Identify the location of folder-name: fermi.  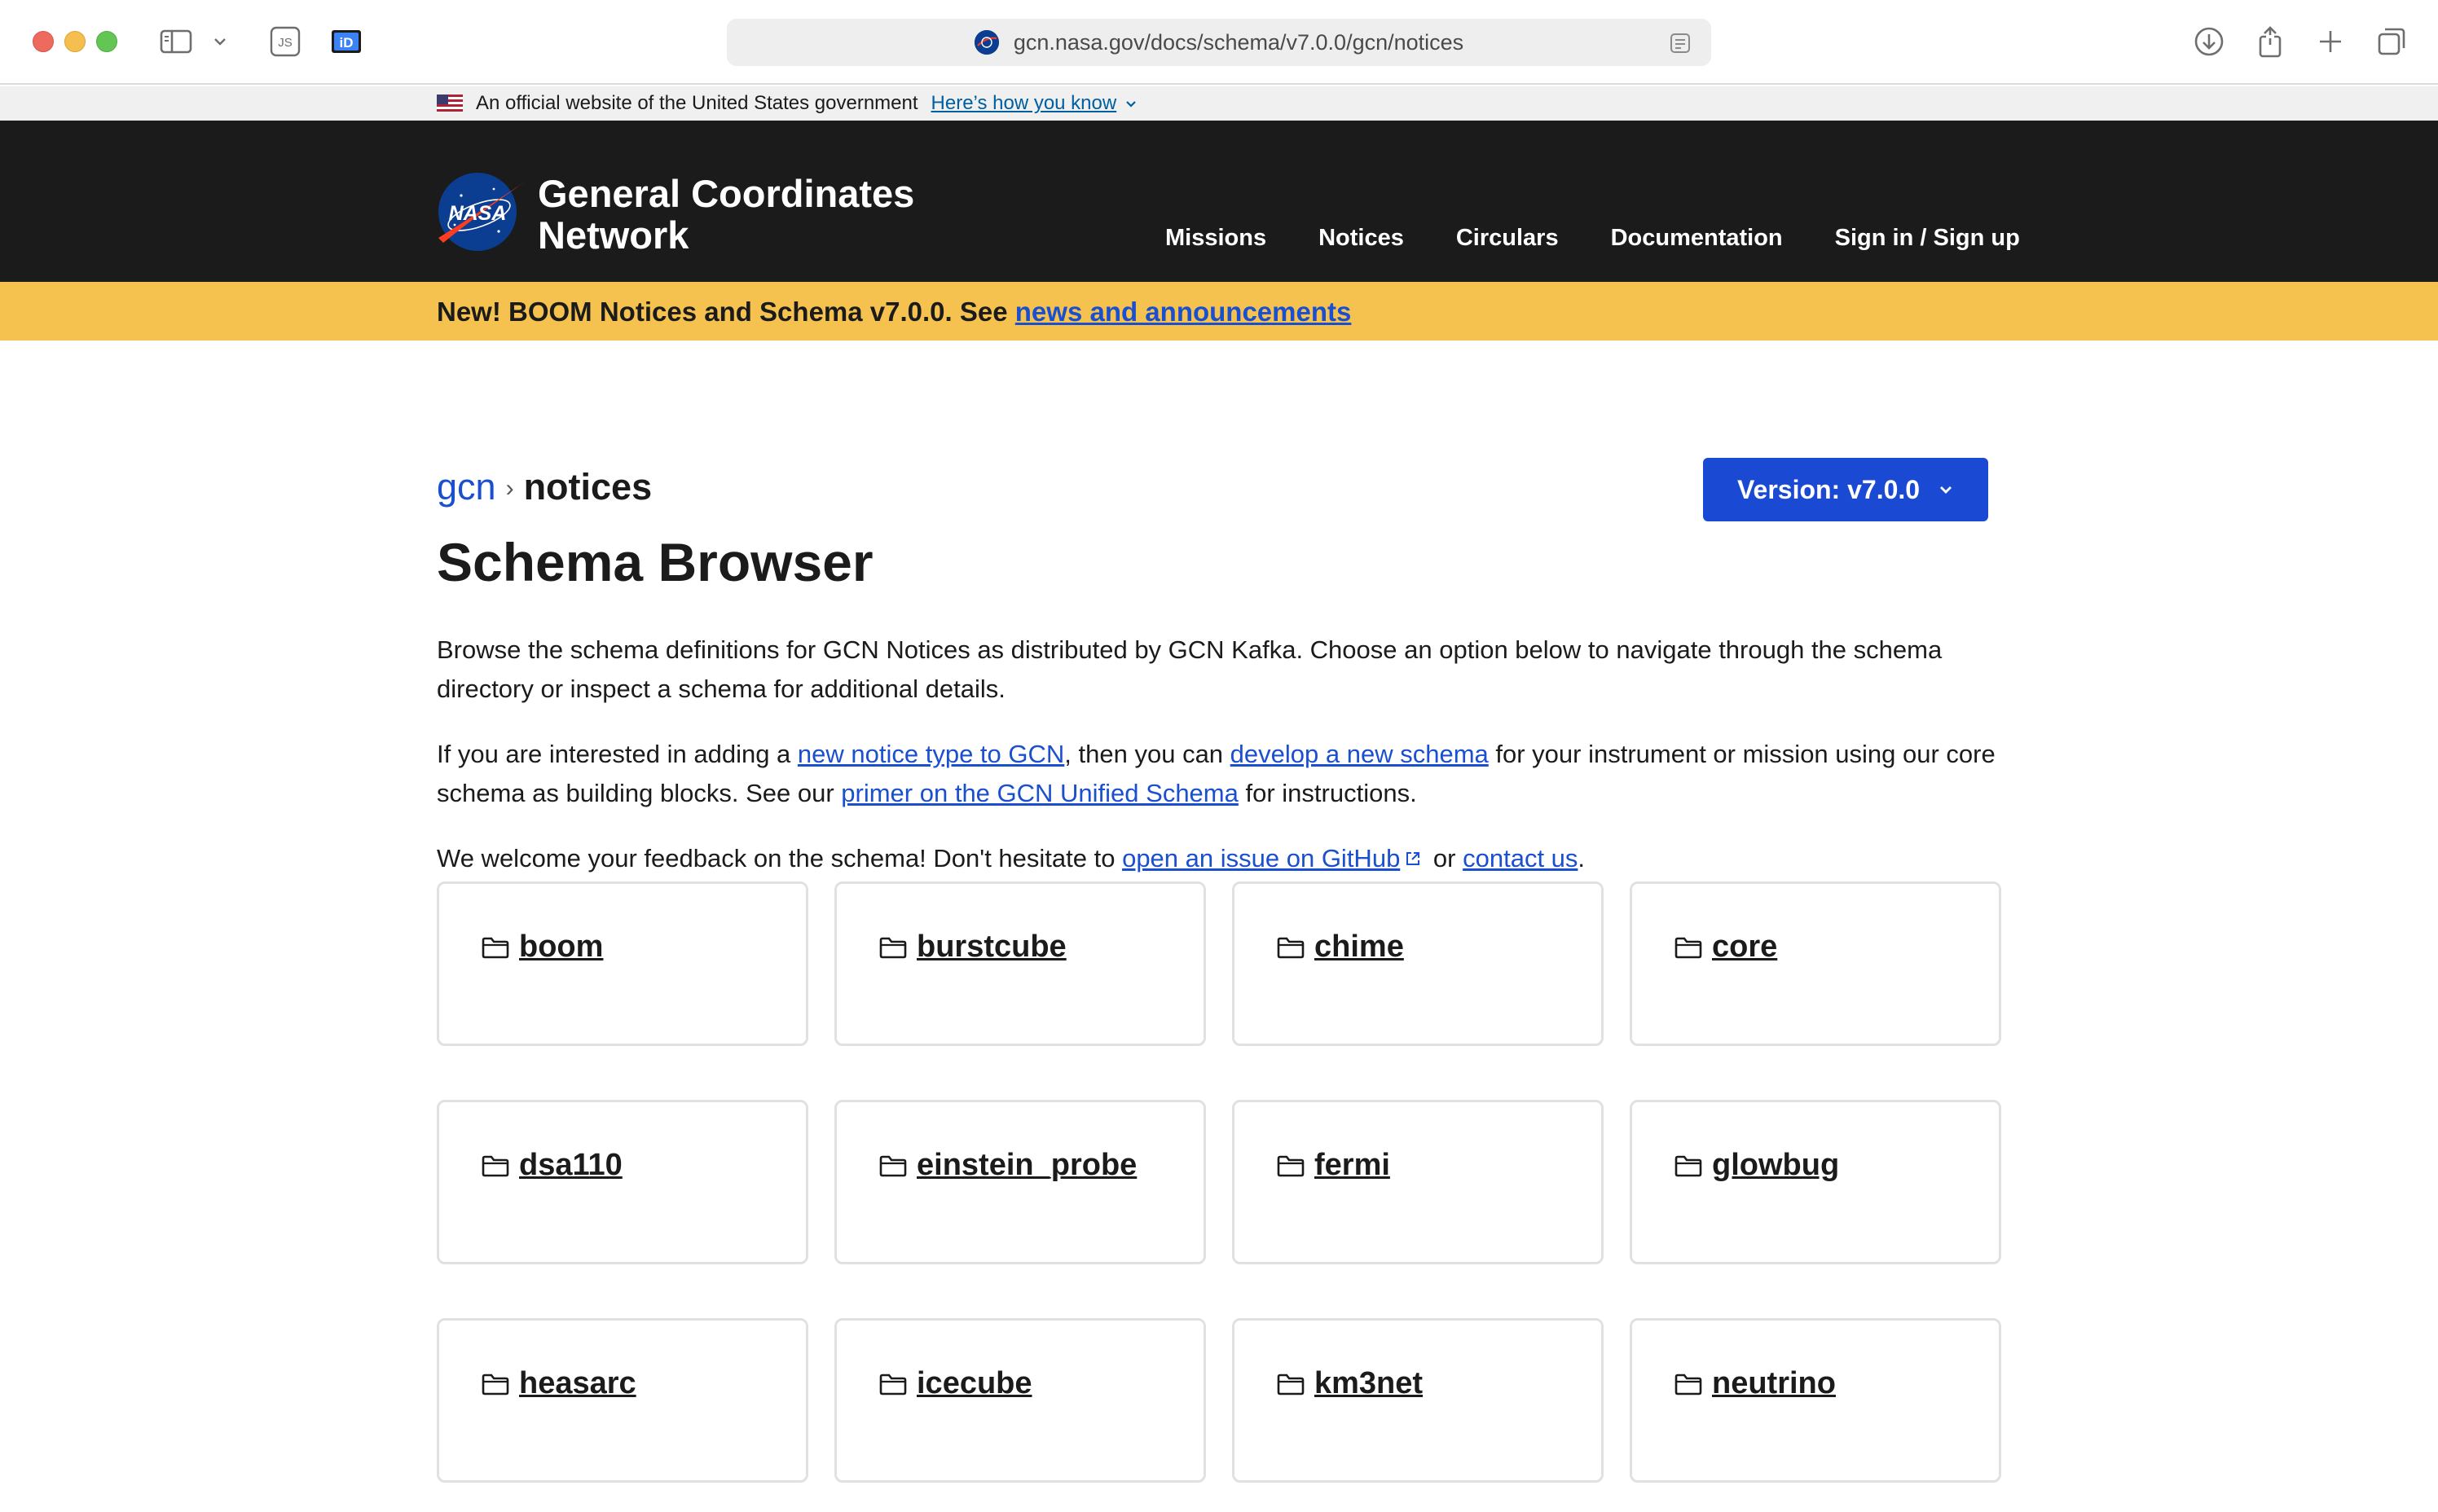
(1352, 1165).